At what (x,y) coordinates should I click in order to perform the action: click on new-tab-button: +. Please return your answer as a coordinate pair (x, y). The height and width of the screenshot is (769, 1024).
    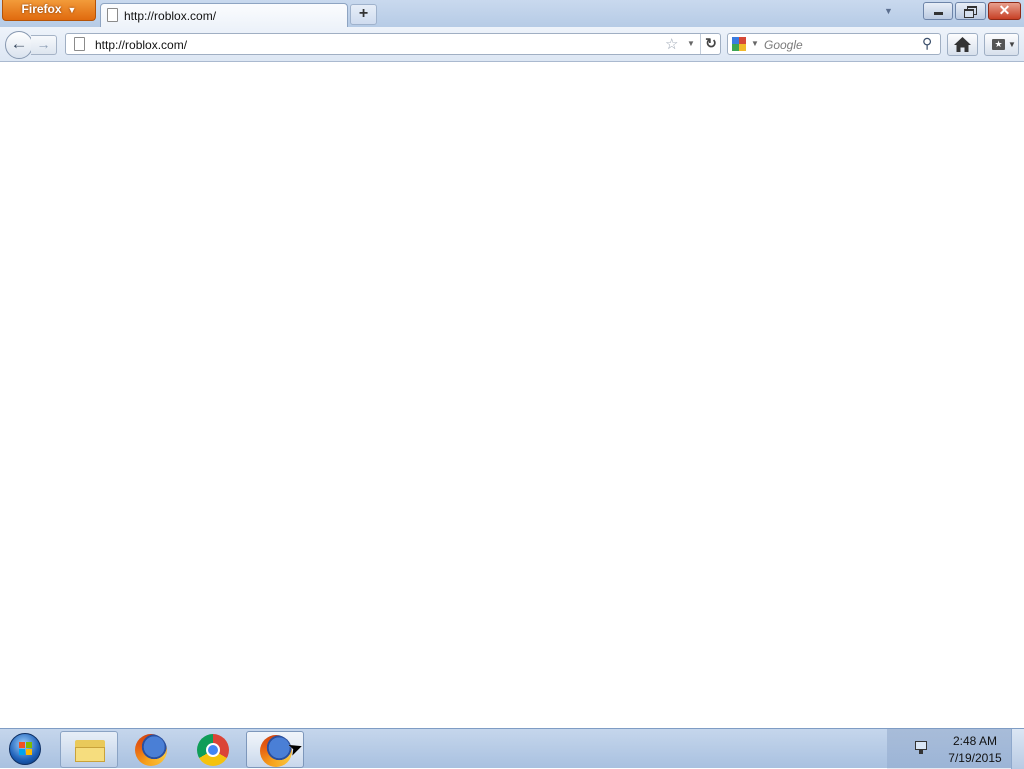
    Looking at the image, I should click on (363, 14).